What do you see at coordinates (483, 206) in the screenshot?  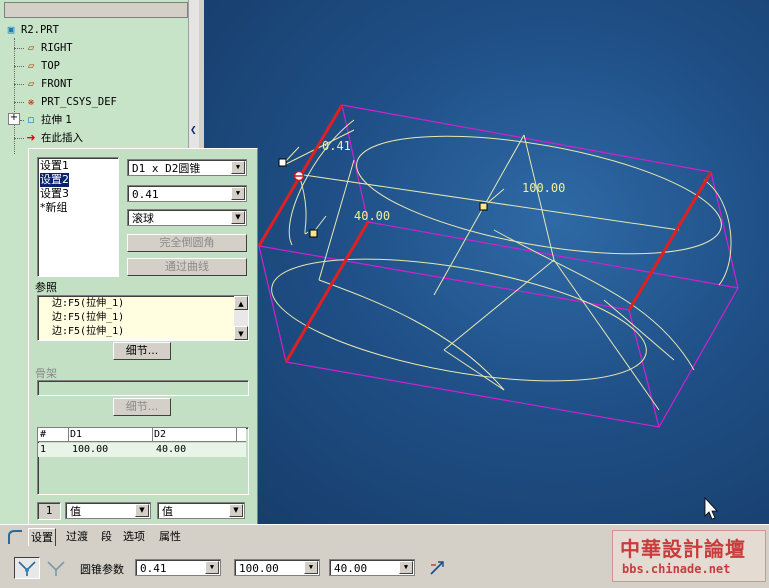 I see `drag-handle-d1` at bounding box center [483, 206].